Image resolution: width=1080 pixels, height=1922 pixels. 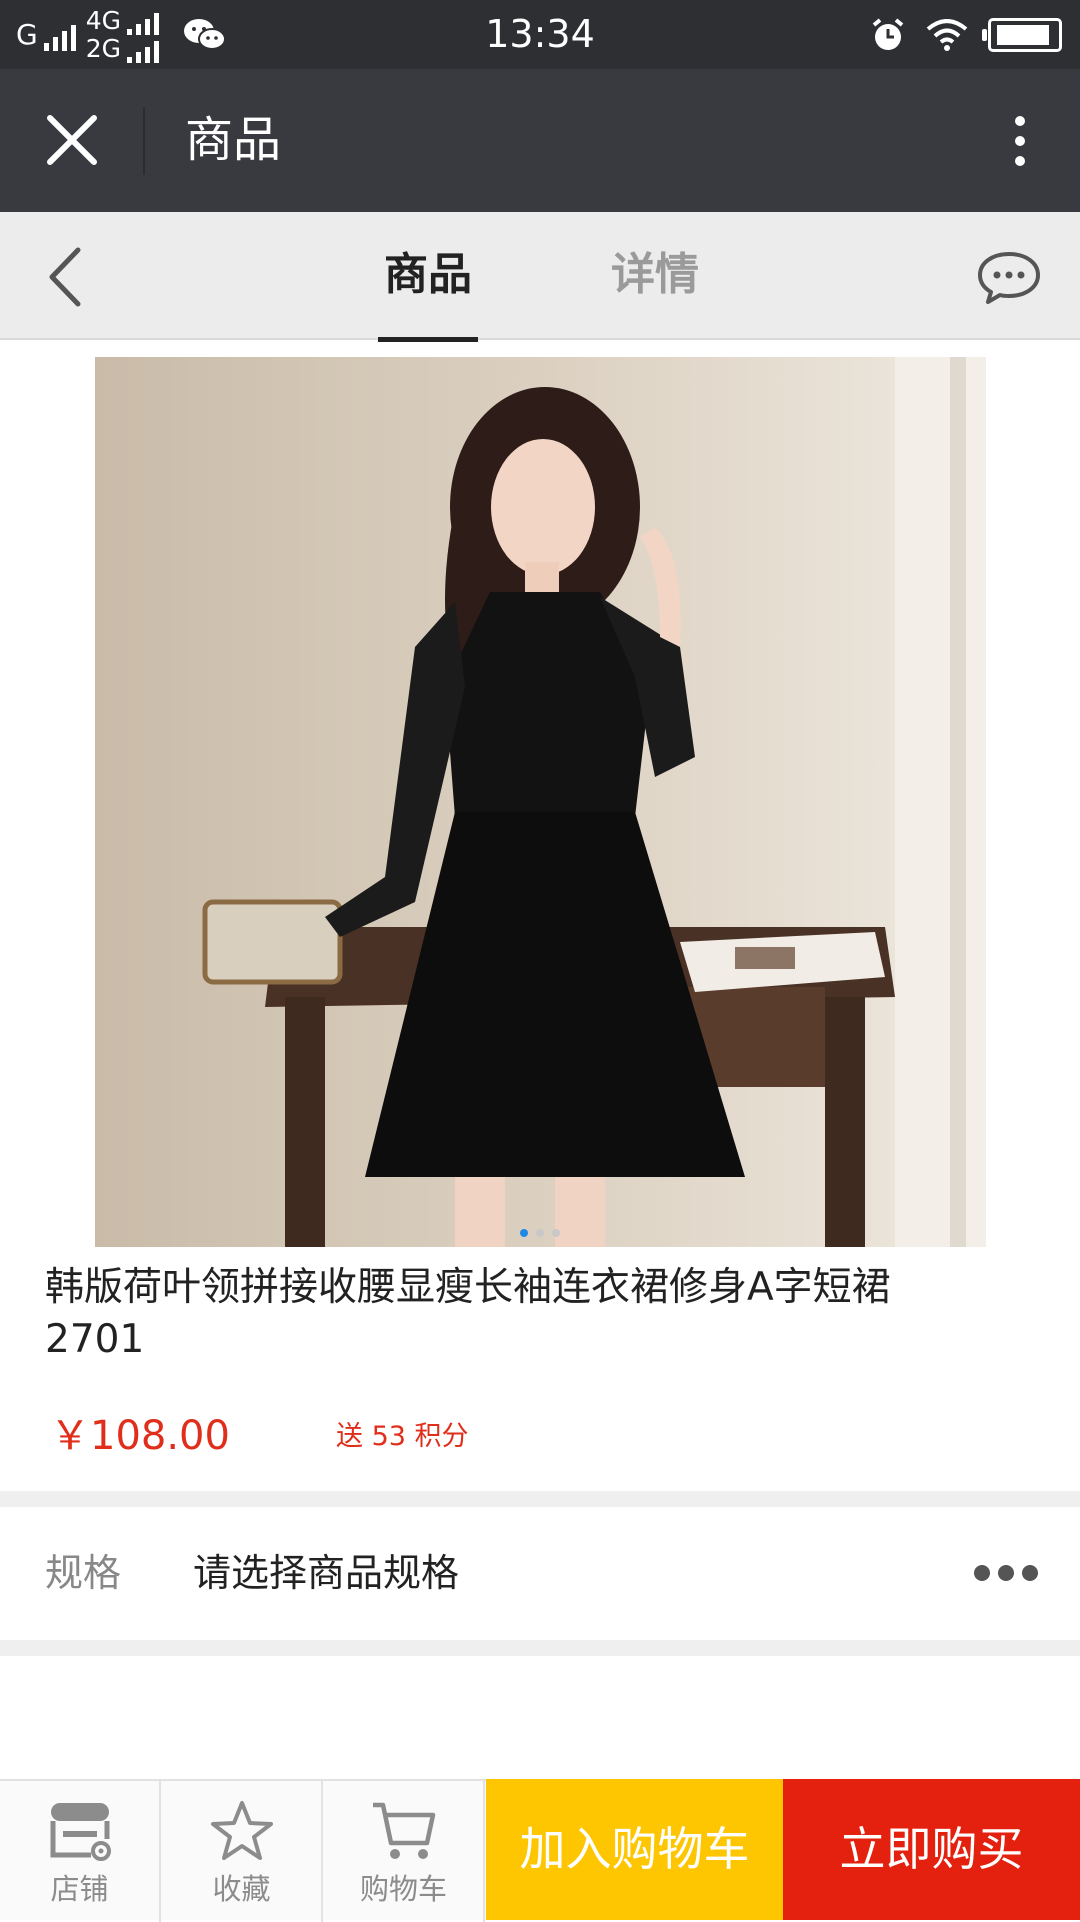 What do you see at coordinates (1022, 34) in the screenshot?
I see `battery-icon` at bounding box center [1022, 34].